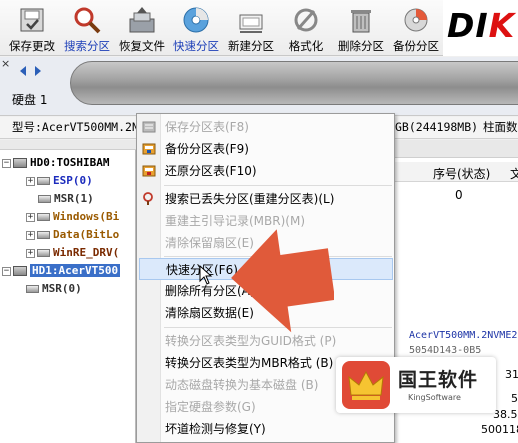 Image resolution: width=518 pixels, height=443 pixels. Describe the element at coordinates (266, 243) in the screenshot. I see `menu-item-clear-reserved: 清除保留扇区(E)` at that location.